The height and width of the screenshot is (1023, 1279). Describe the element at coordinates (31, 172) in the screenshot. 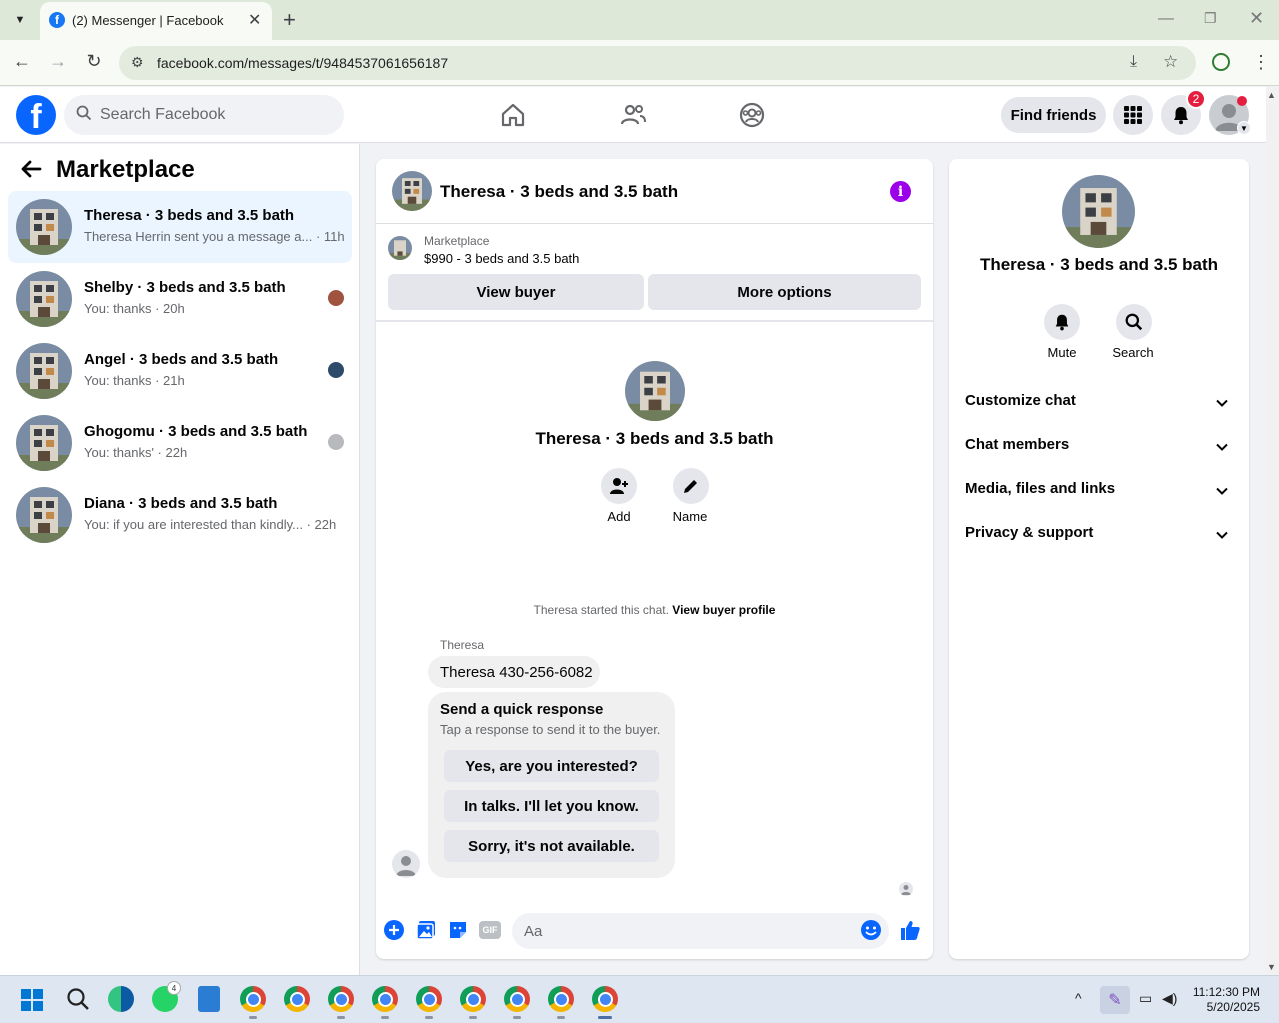

I see `back-arrow-icon` at that location.